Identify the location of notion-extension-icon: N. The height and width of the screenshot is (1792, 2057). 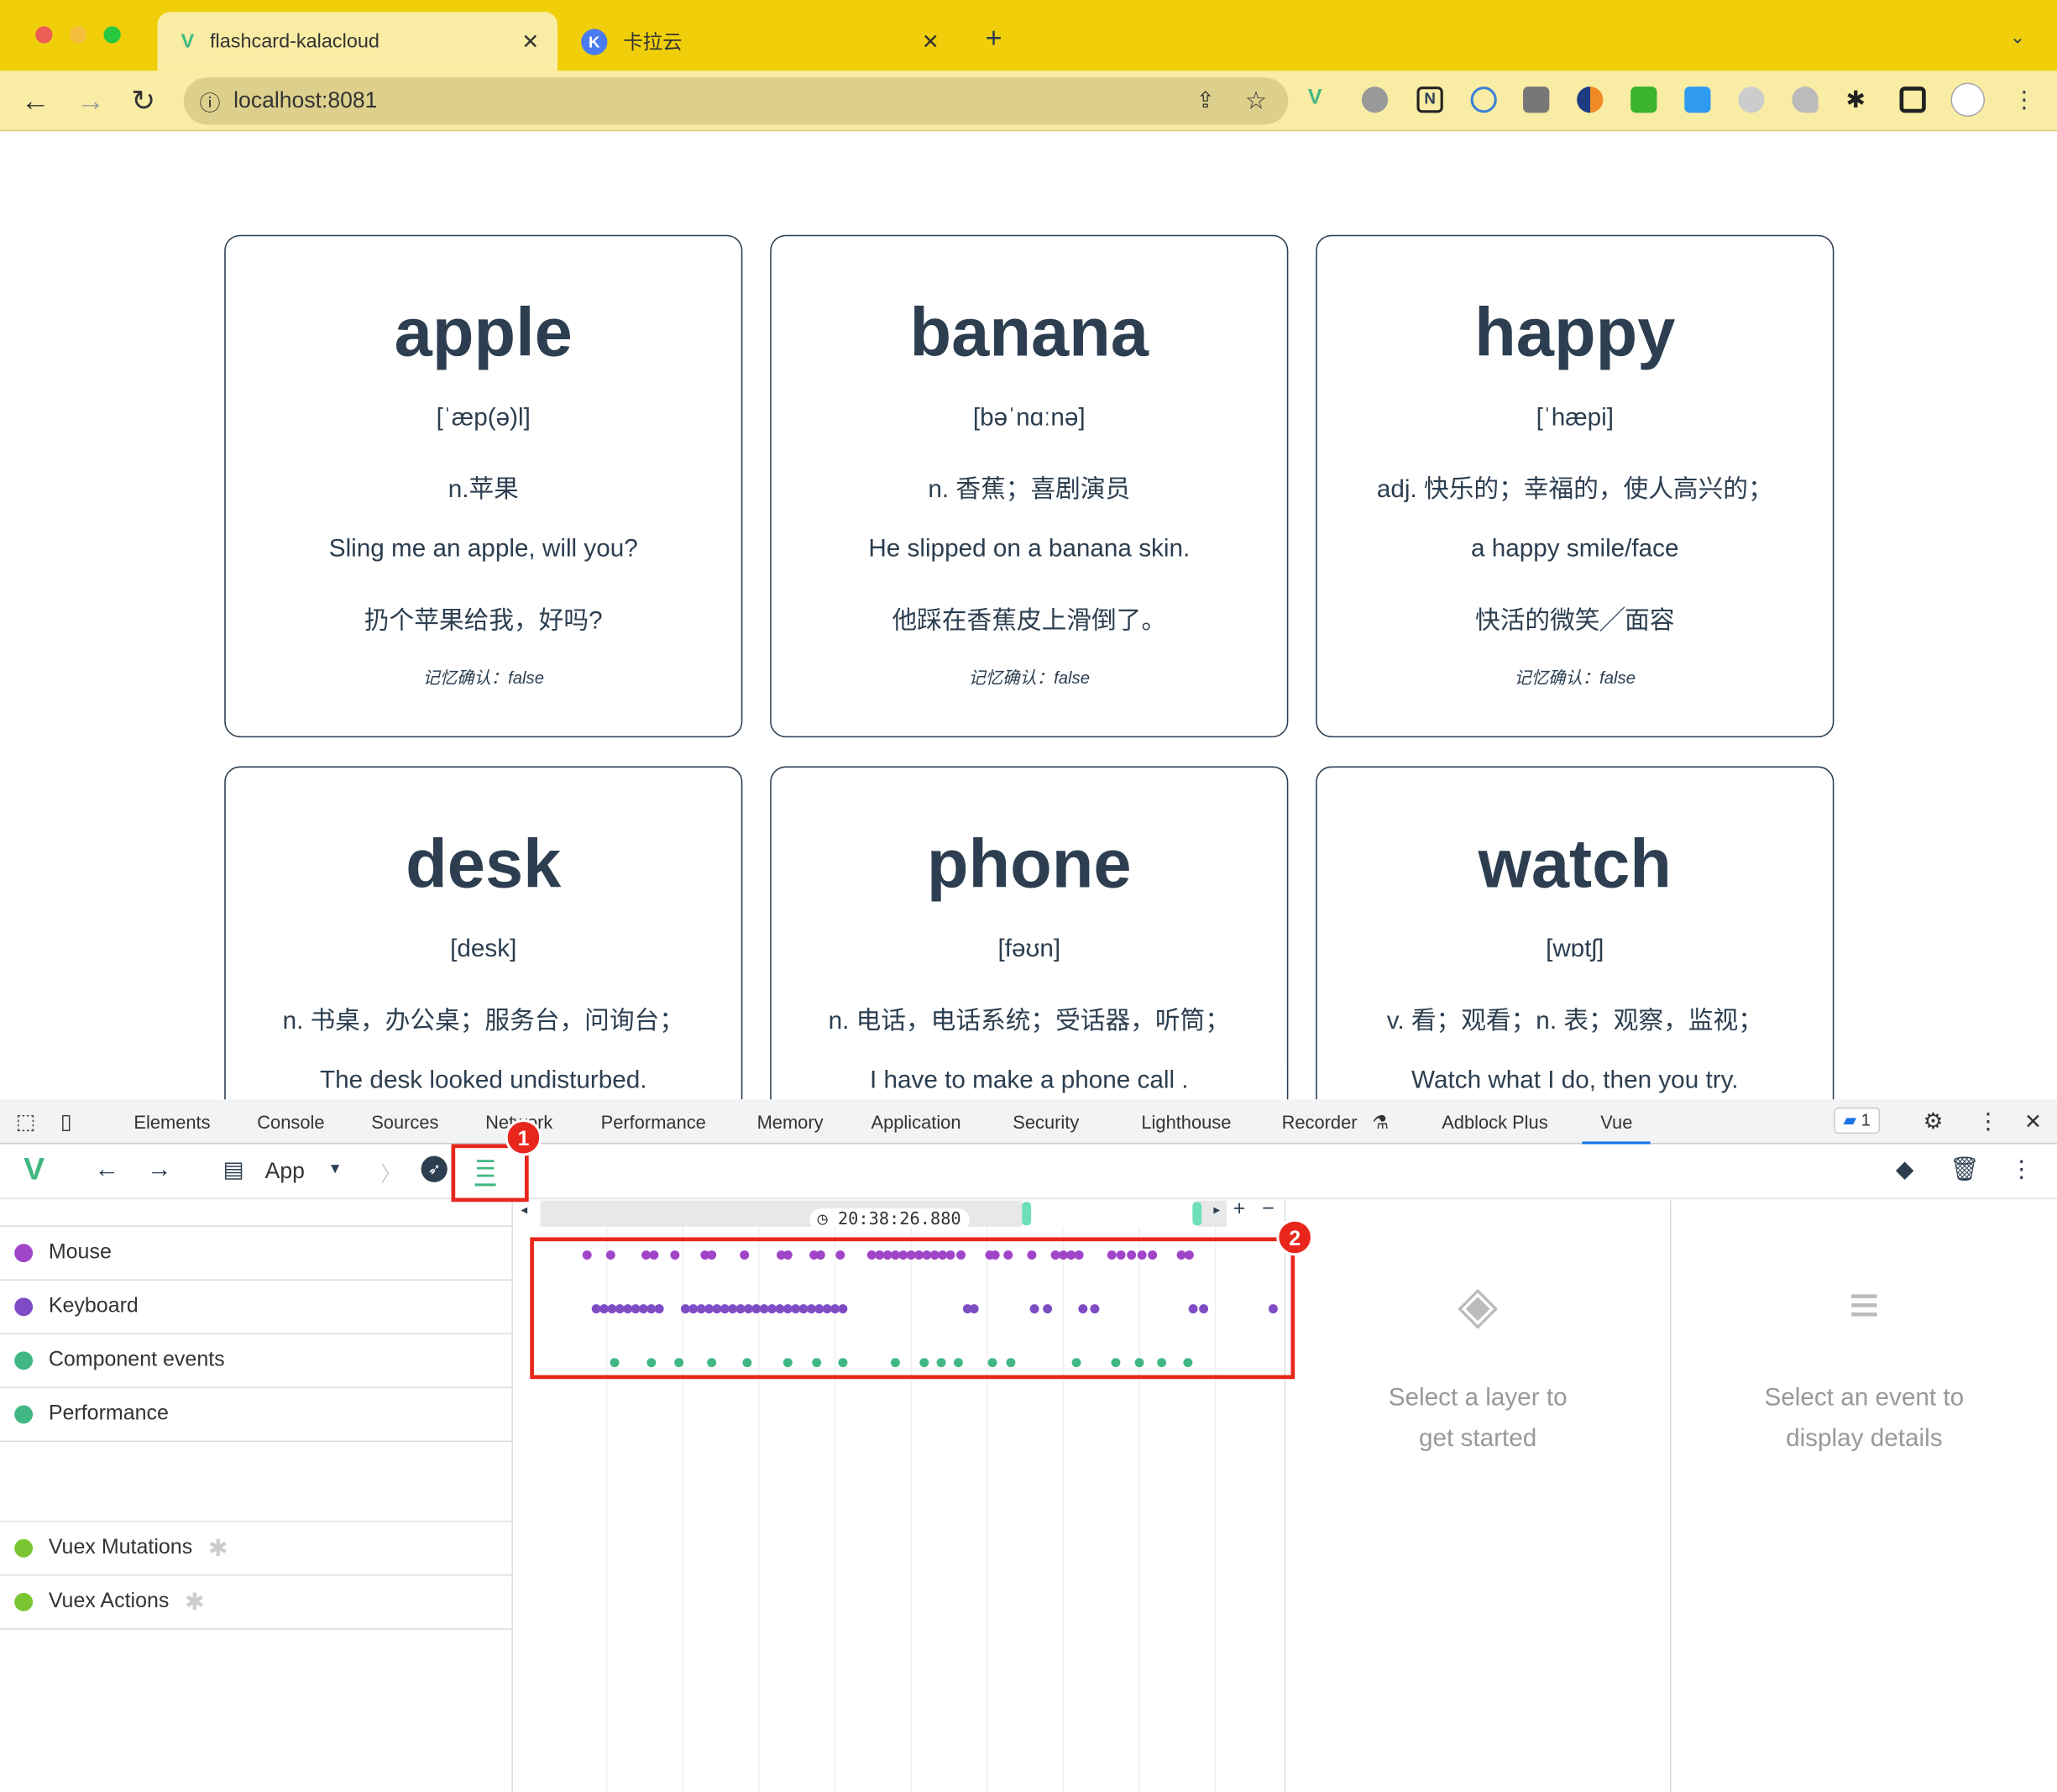
(1429, 99).